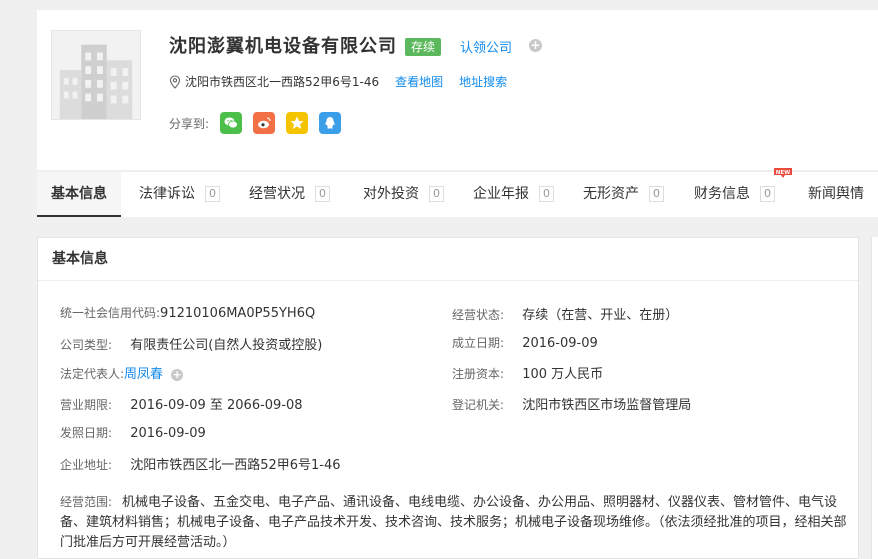 The height and width of the screenshot is (559, 878). I want to click on qzone-icon, so click(297, 122).